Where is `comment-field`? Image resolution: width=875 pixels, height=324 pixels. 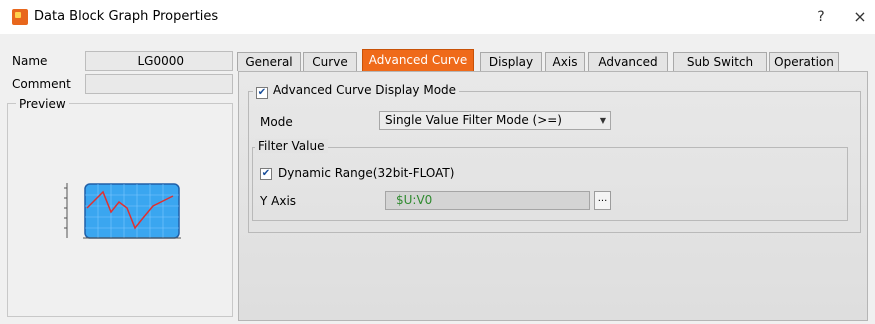
comment-field is located at coordinates (159, 84).